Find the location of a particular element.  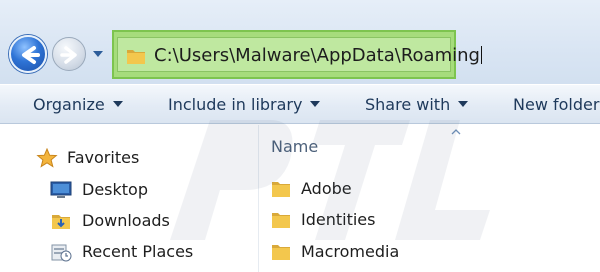

folder-name: Adobe is located at coordinates (326, 188).